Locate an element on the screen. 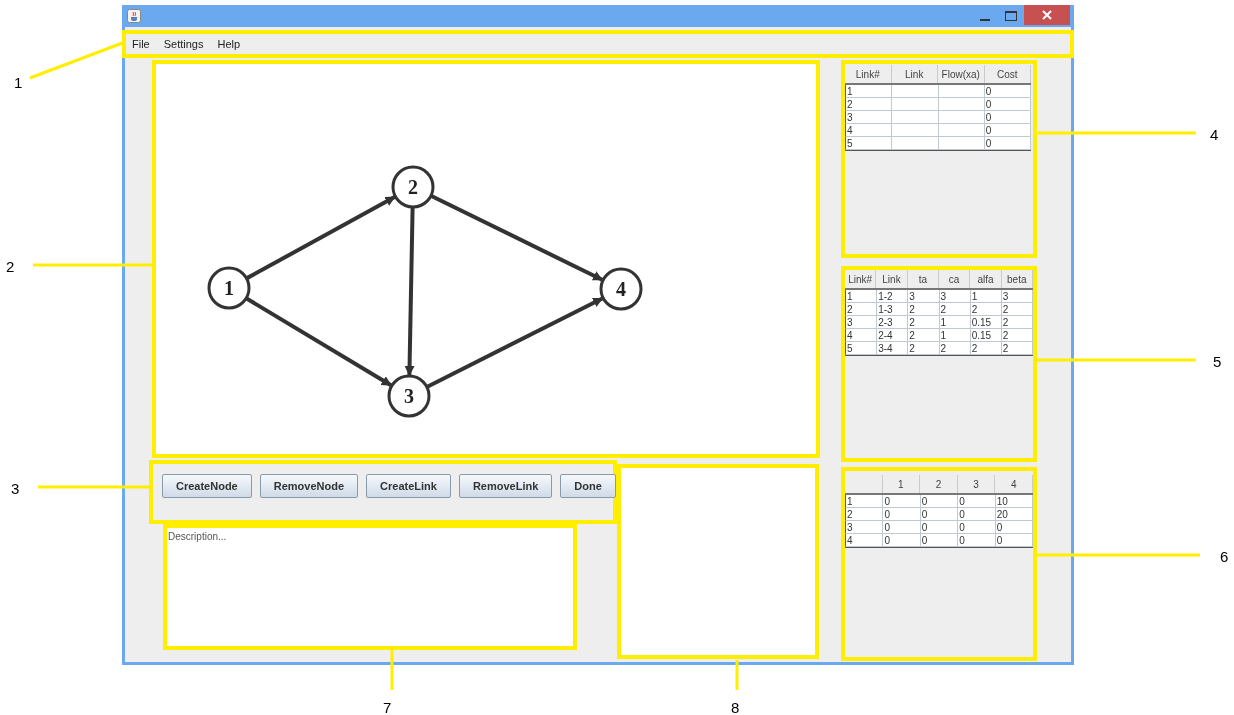 The image size is (1234, 715). callout-number: 1 is located at coordinates (18, 83).